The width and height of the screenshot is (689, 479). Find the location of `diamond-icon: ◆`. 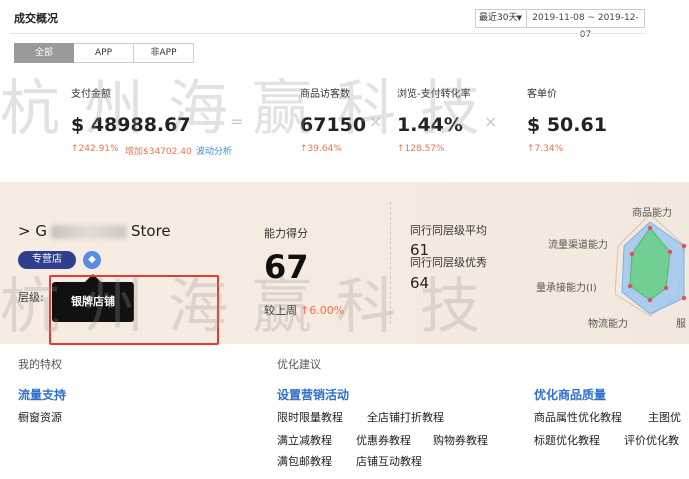

diamond-icon: ◆ is located at coordinates (92, 260).